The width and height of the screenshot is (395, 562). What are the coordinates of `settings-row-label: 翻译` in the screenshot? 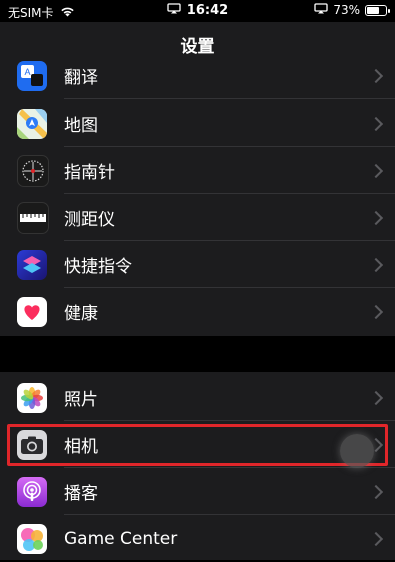 It's located at (81, 78).